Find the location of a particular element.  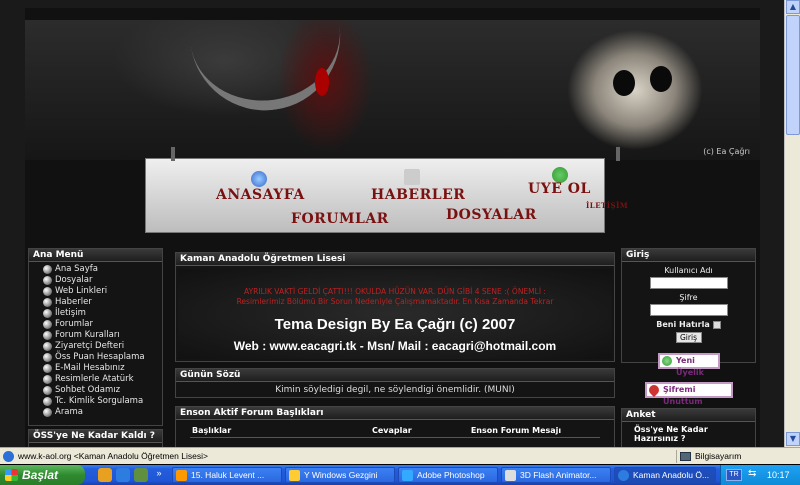

globe-icon is located at coordinates (259, 179).